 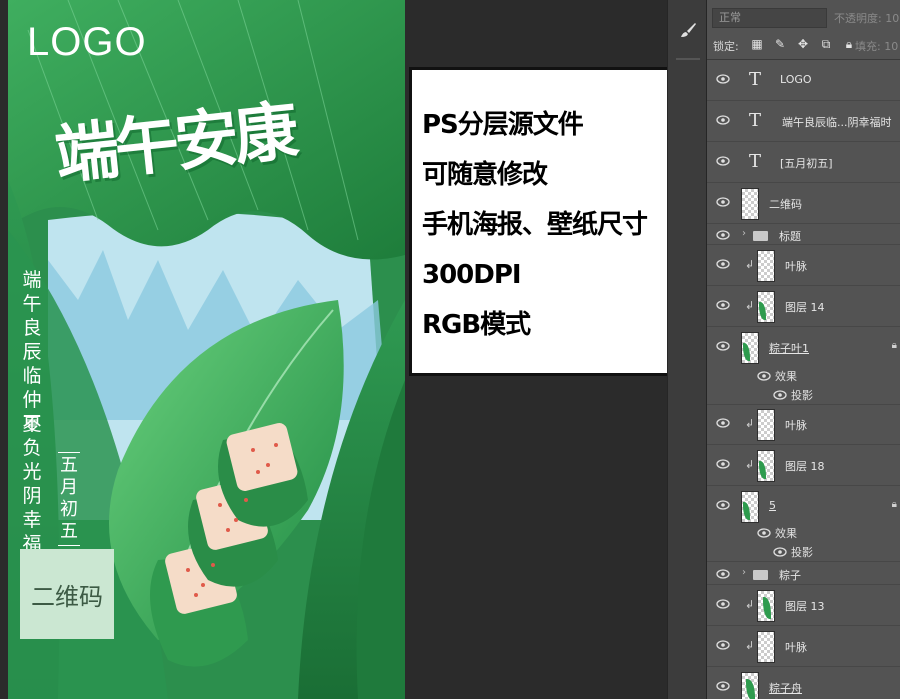 I want to click on layer-name: 图层 18, so click(x=805, y=466).